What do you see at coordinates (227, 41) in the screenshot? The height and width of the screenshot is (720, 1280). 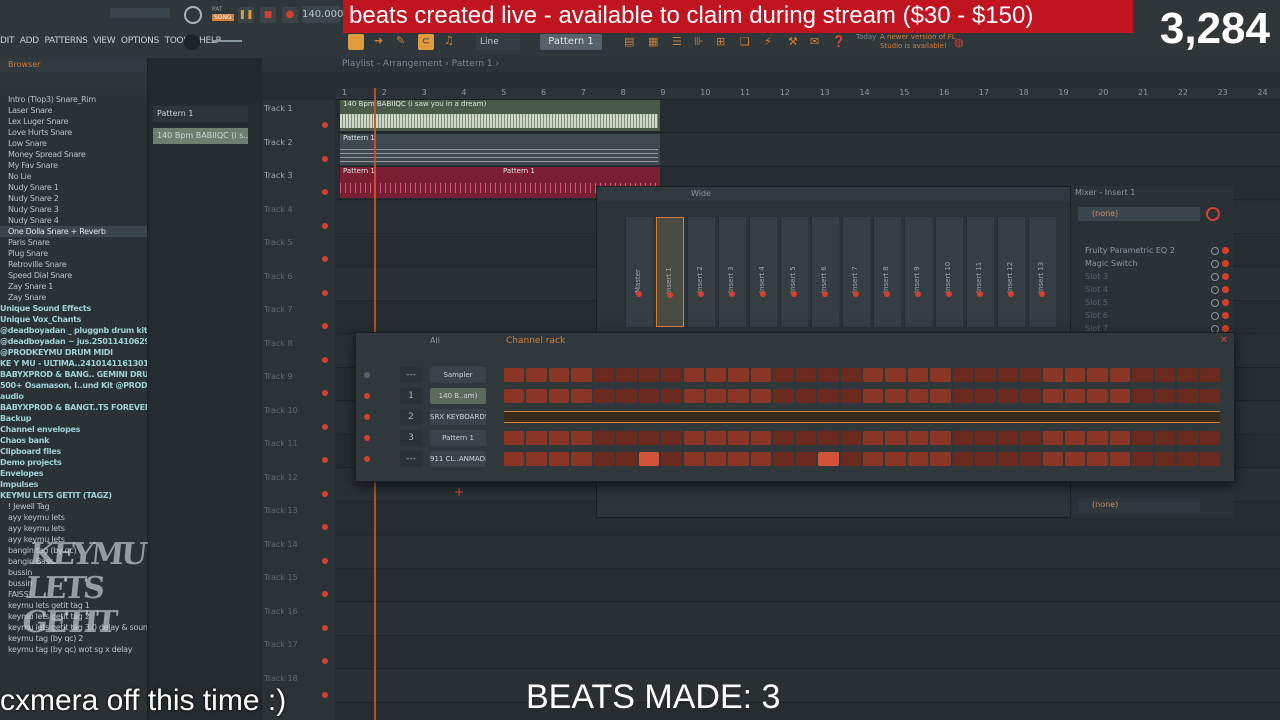 I see `pitch-slider` at bounding box center [227, 41].